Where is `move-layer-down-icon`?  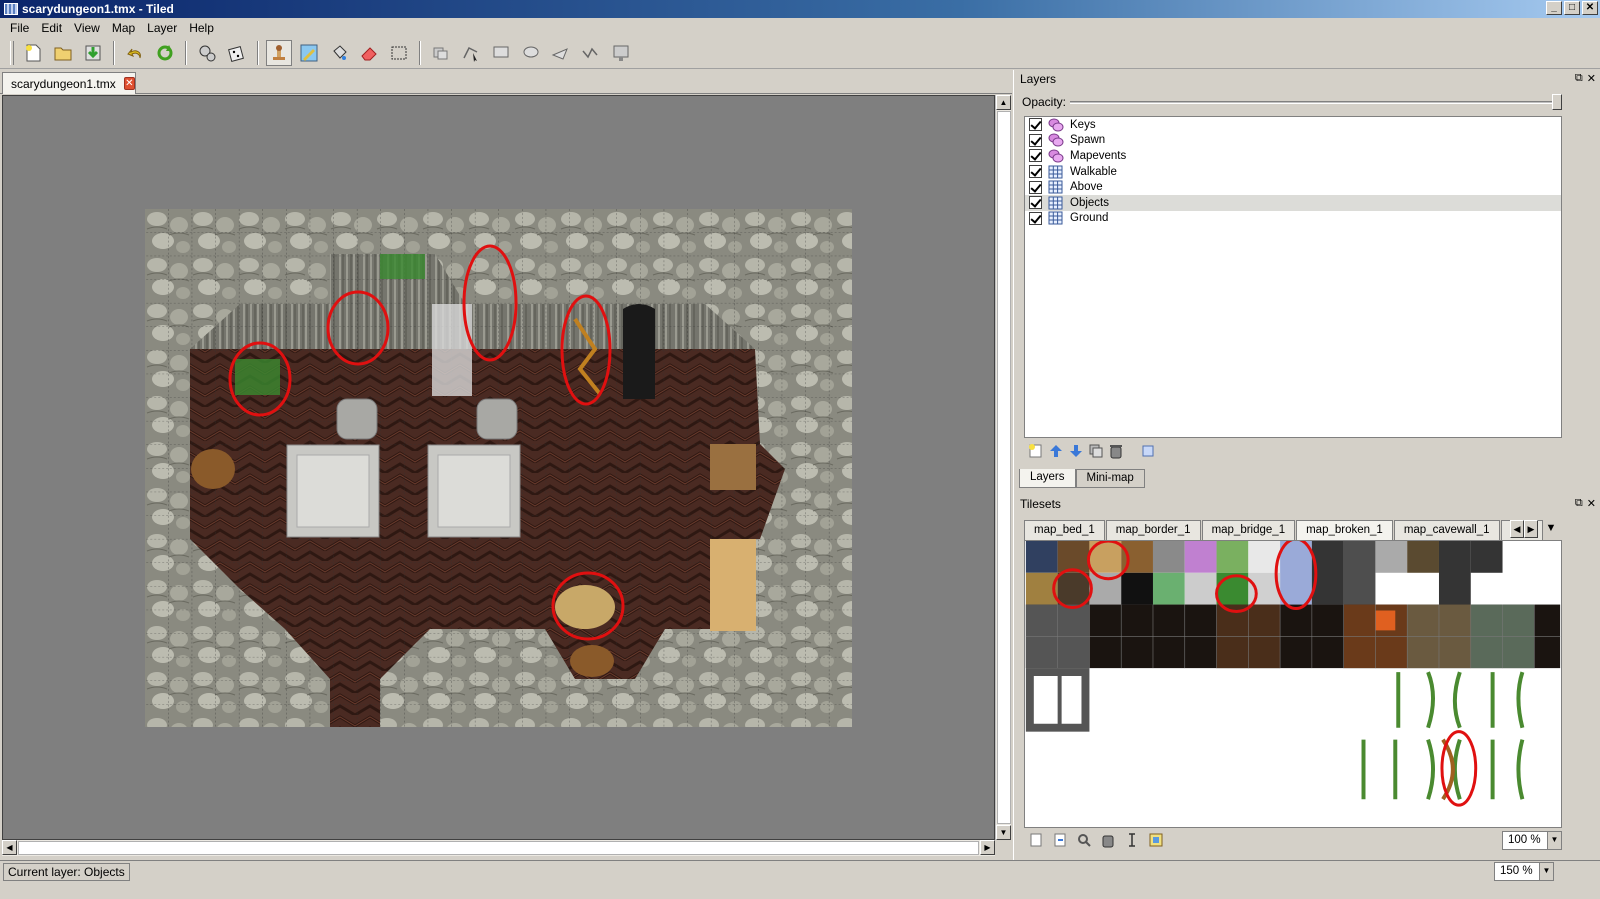 move-layer-down-icon is located at coordinates (1076, 451).